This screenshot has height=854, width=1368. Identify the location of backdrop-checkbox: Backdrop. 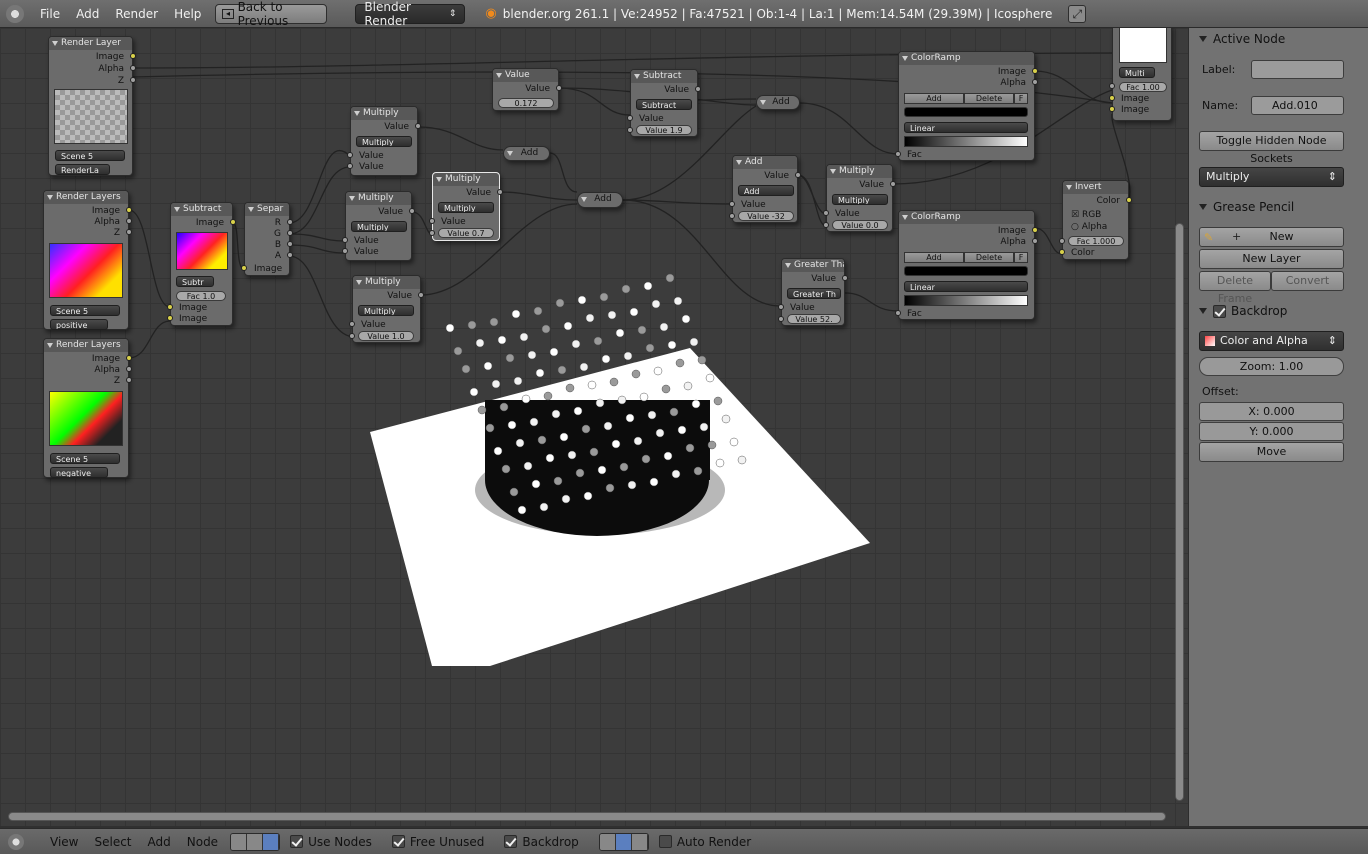
(541, 842).